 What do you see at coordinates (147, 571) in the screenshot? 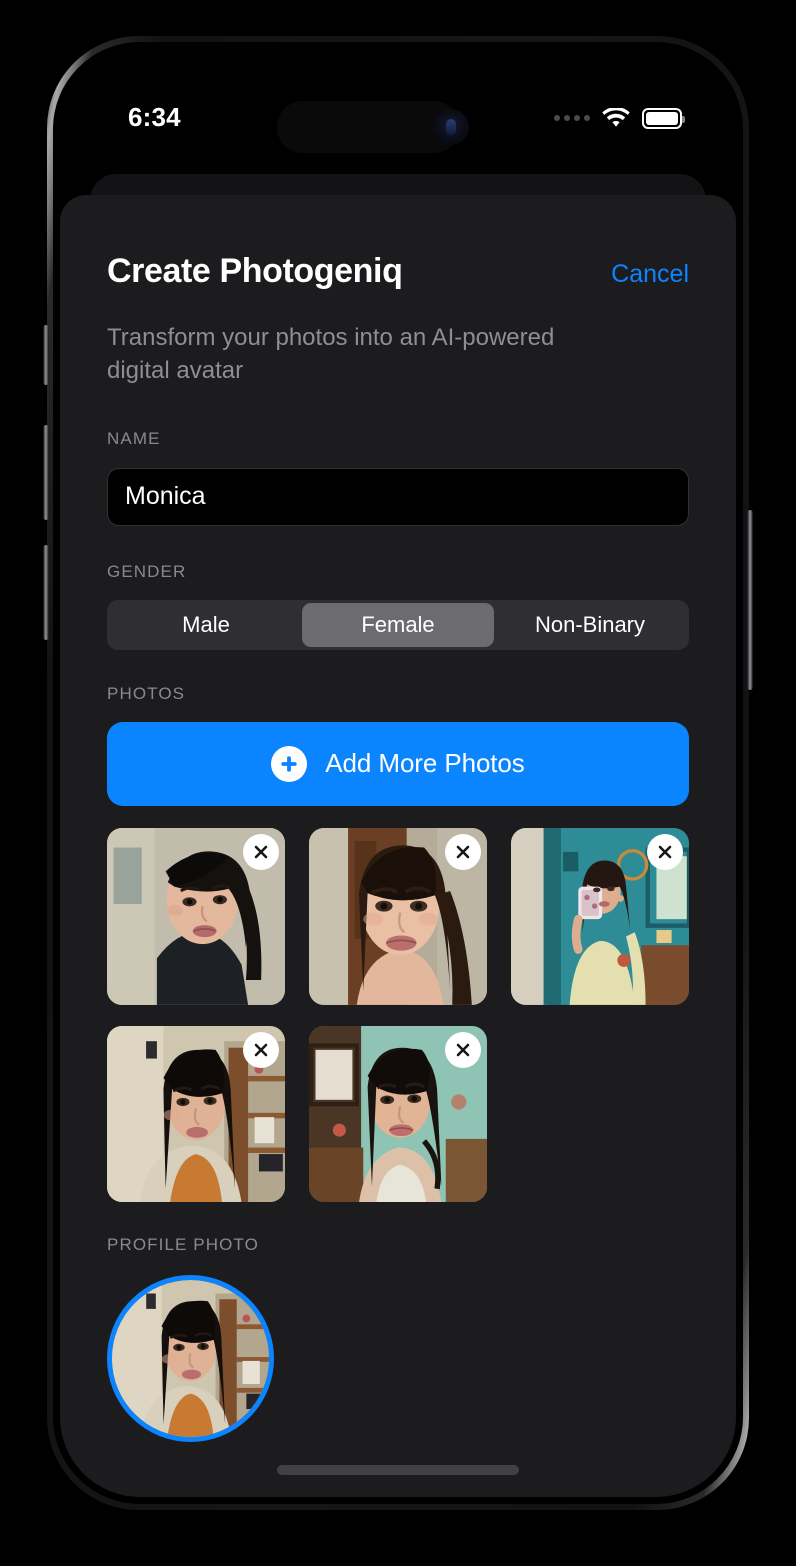
I see `gender-section-label: GENDER` at bounding box center [147, 571].